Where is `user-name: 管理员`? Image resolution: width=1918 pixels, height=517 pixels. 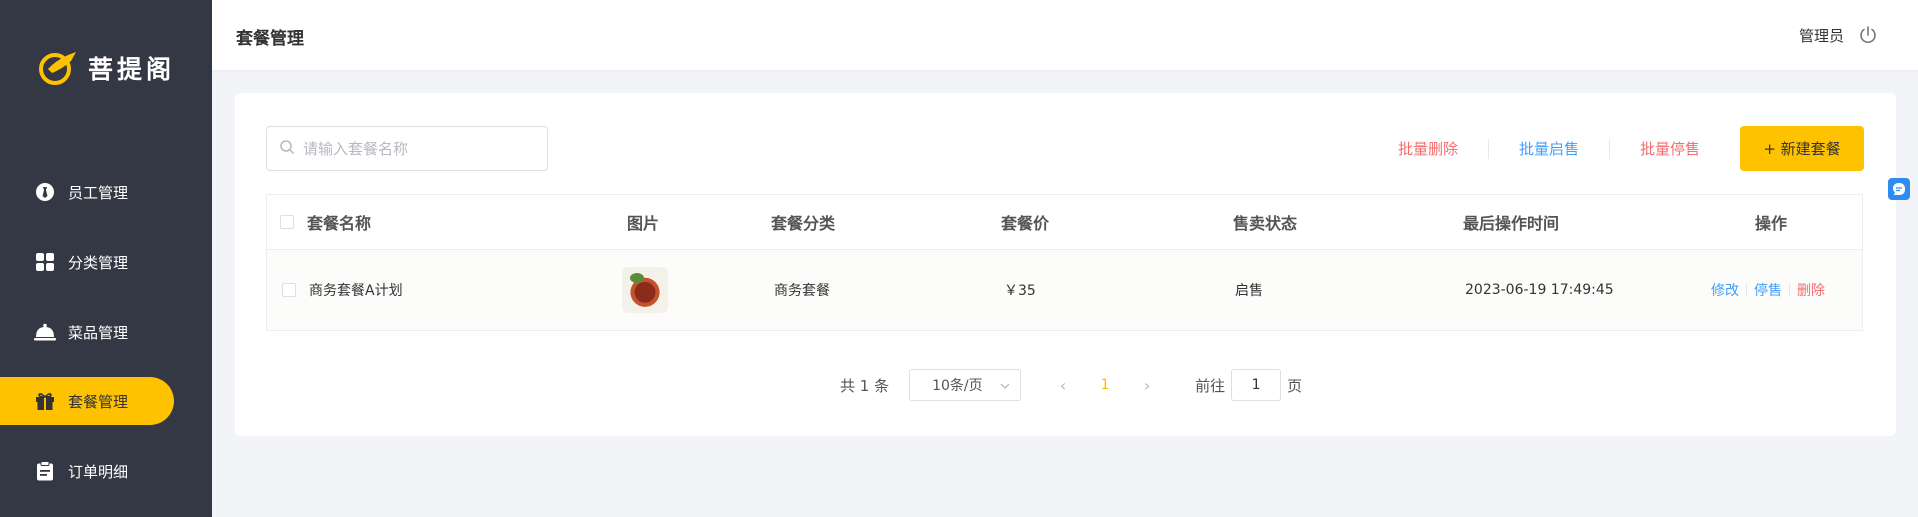
user-name: 管理员 is located at coordinates (1821, 35).